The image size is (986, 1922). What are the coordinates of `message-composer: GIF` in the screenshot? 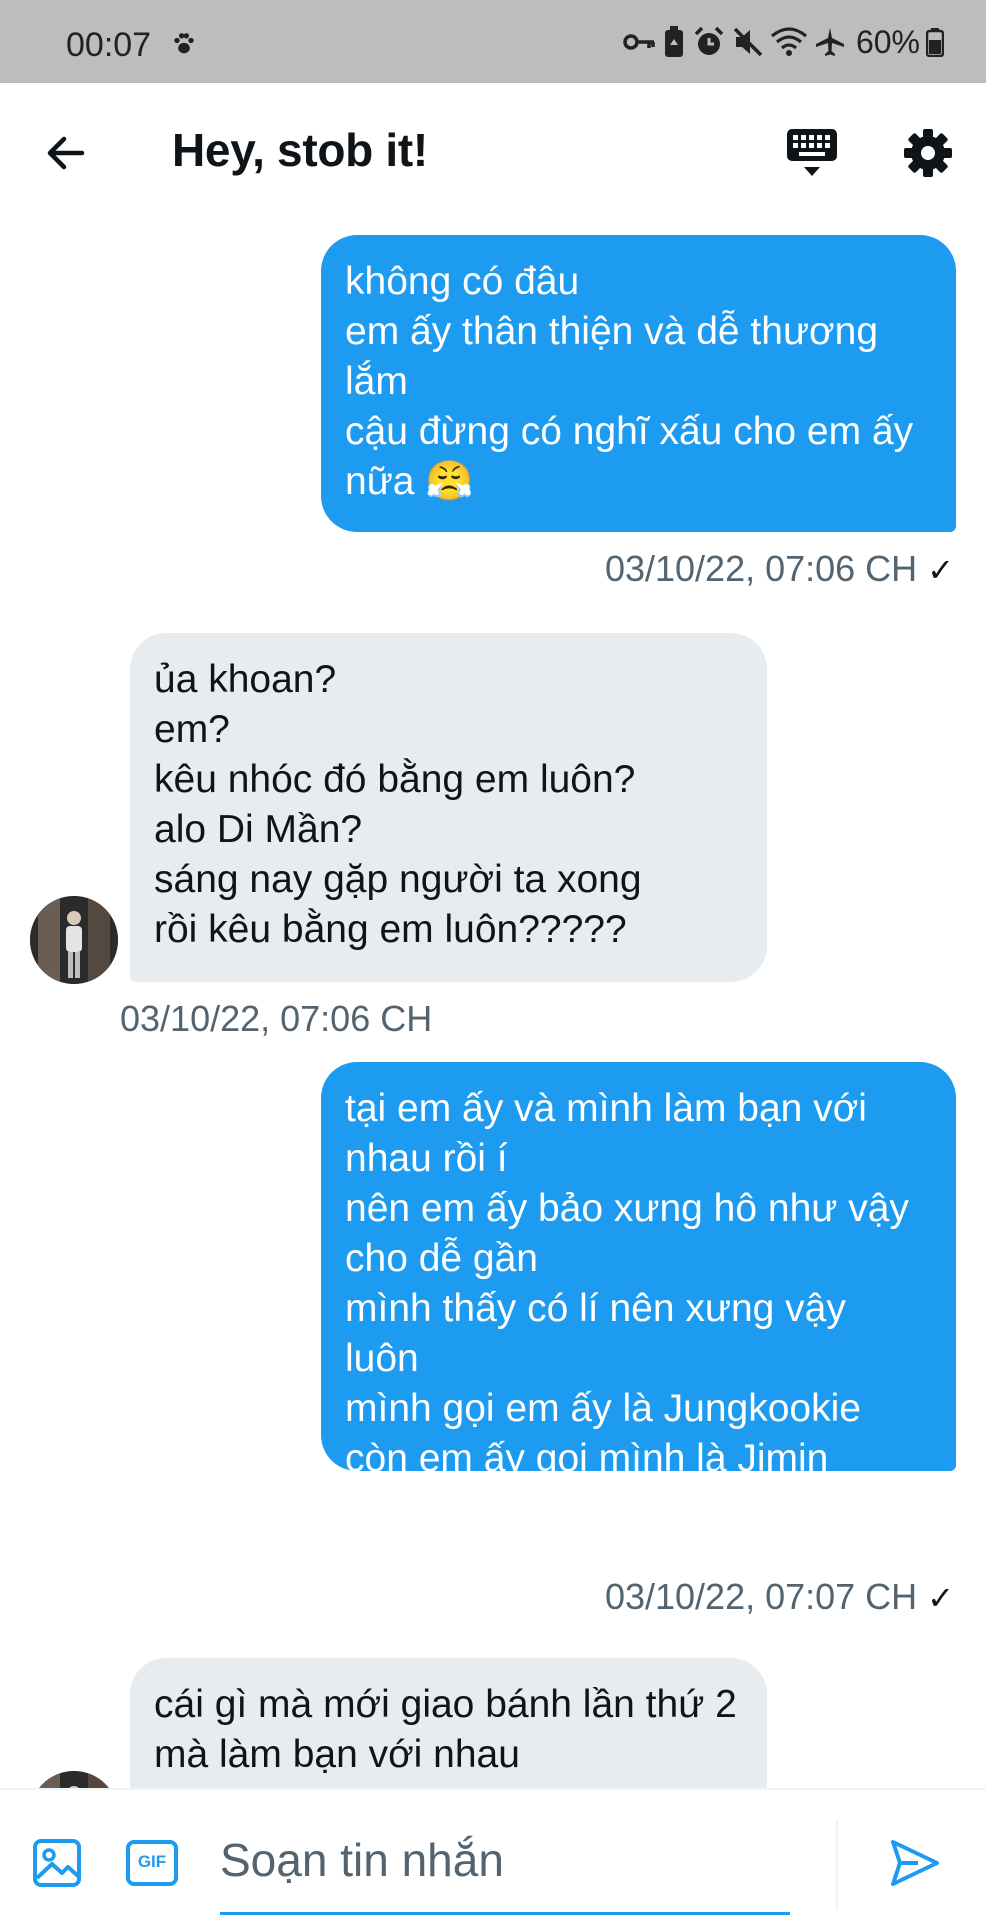 It's located at (493, 1855).